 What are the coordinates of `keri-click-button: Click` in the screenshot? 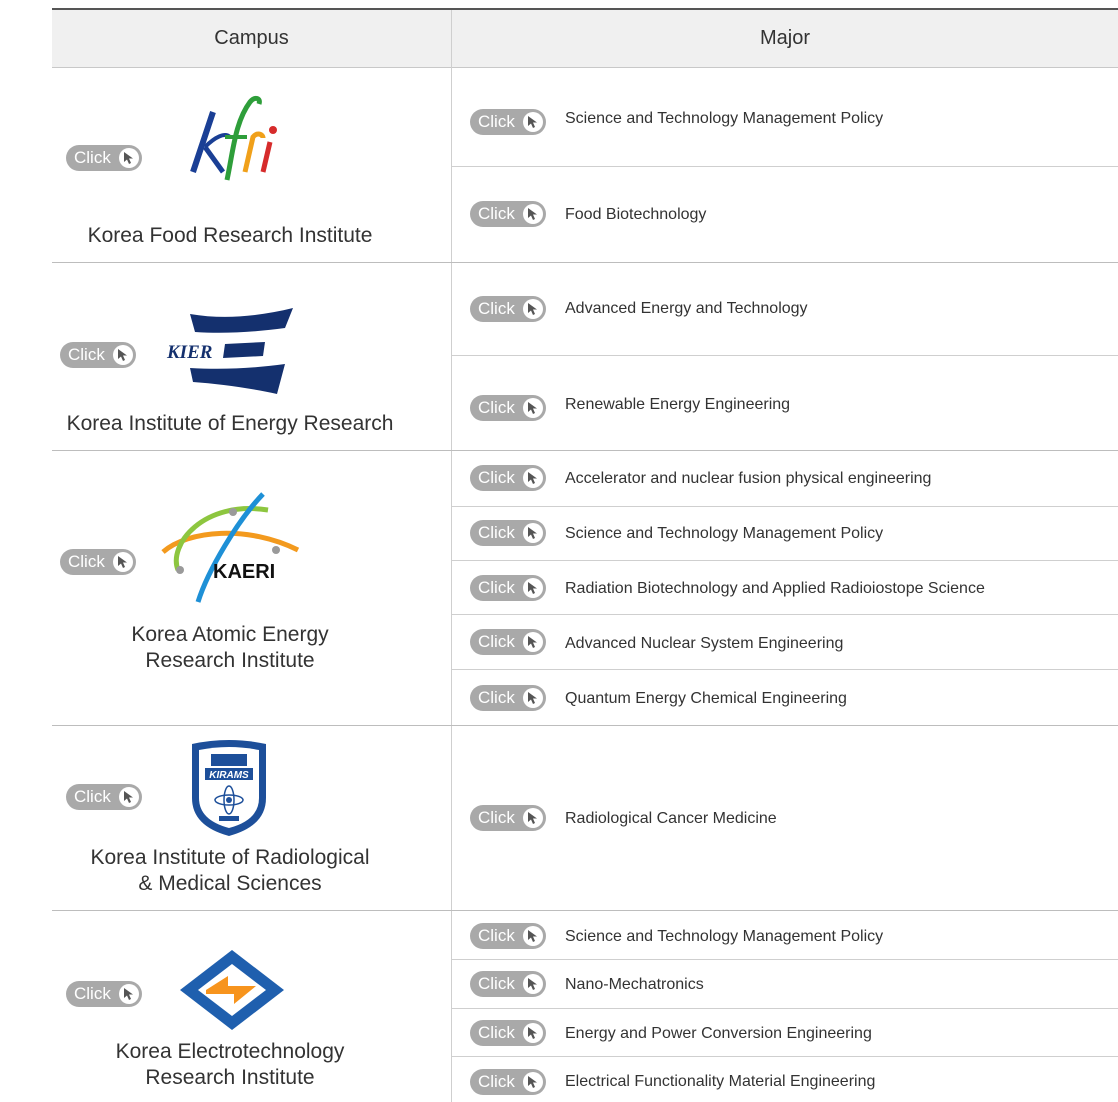 It's located at (104, 994).